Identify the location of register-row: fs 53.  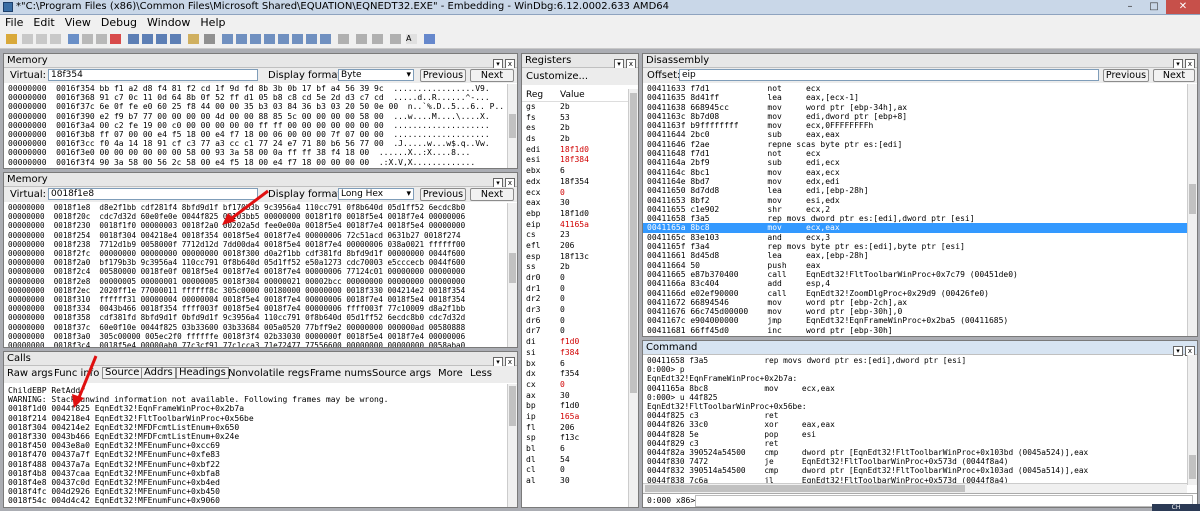
(575, 118).